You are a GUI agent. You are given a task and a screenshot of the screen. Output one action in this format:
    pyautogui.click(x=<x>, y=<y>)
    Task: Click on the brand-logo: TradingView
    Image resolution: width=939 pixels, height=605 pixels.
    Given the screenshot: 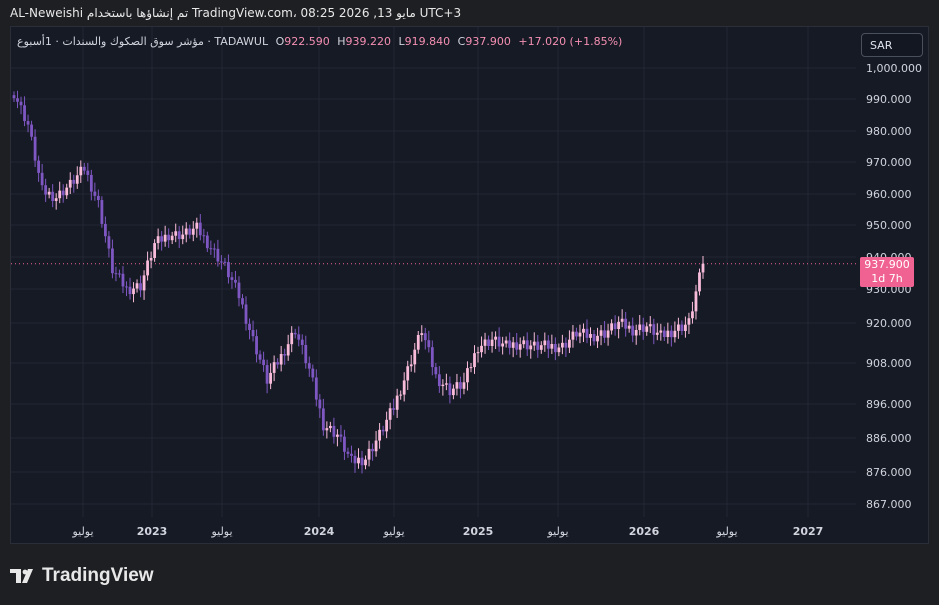 What is the action you would take?
    pyautogui.click(x=82, y=576)
    